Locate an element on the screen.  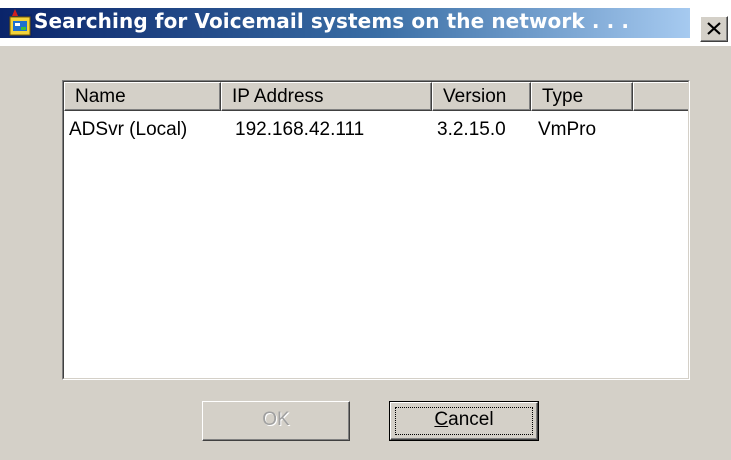
close-icon is located at coordinates (714, 28).